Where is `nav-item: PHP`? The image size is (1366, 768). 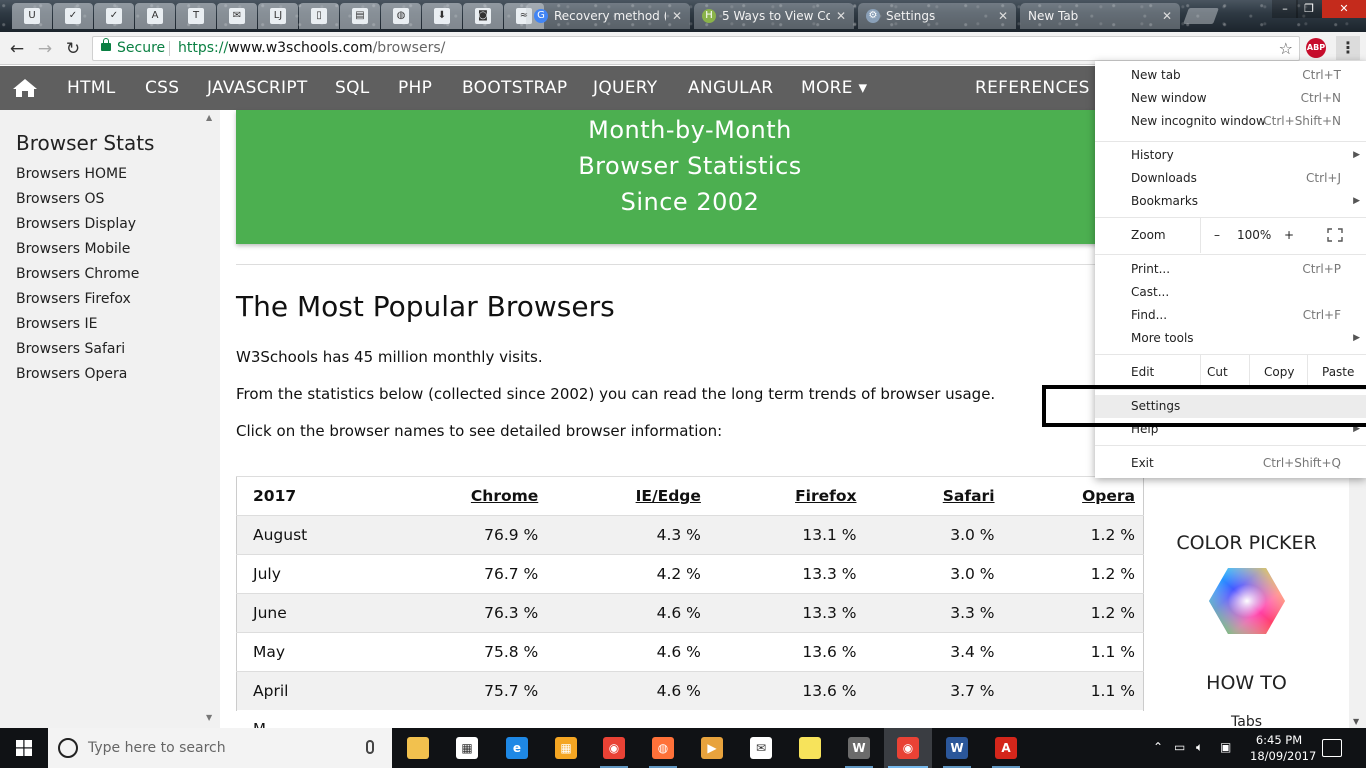
nav-item: PHP is located at coordinates (415, 88).